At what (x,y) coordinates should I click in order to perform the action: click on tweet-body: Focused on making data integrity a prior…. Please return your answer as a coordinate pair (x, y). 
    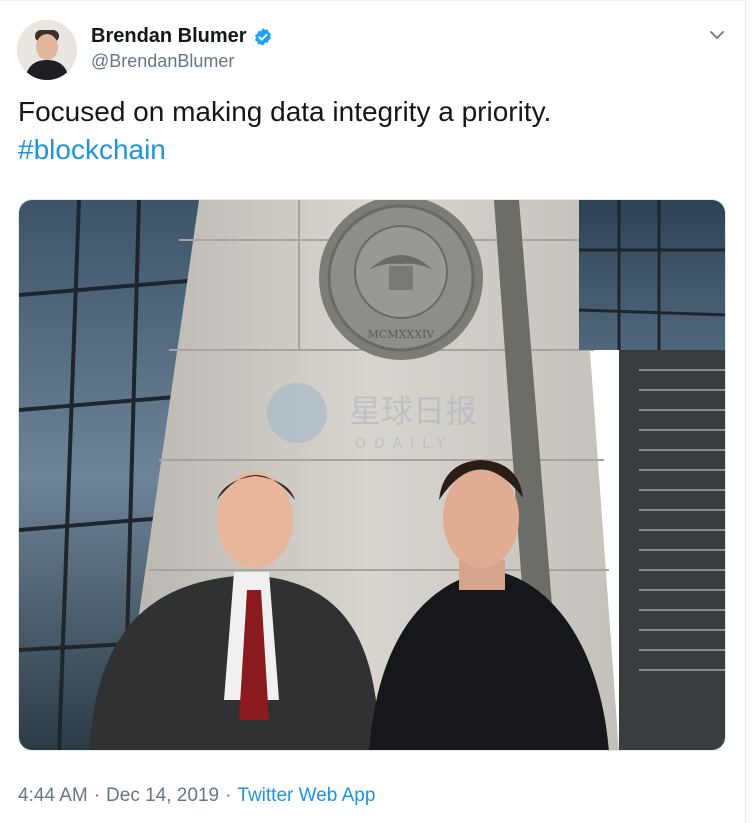
    Looking at the image, I should click on (285, 111).